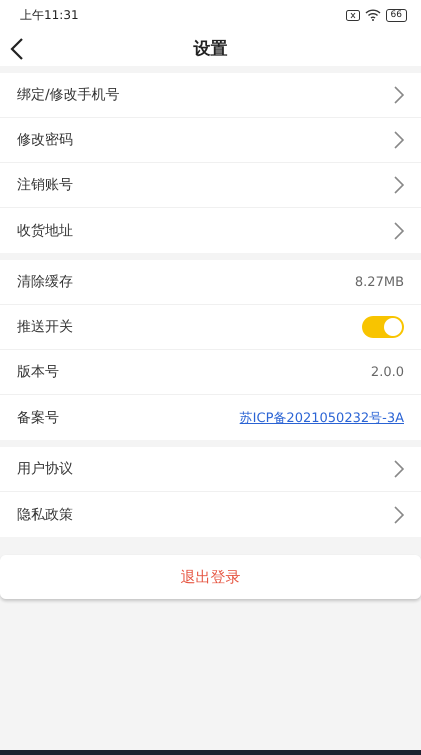 The image size is (421, 755). What do you see at coordinates (17, 49) in the screenshot?
I see `back-icon` at bounding box center [17, 49].